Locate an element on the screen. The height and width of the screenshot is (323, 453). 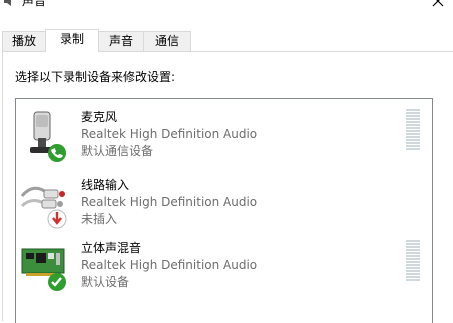
device-name: 立体声混音 is located at coordinates (111, 248).